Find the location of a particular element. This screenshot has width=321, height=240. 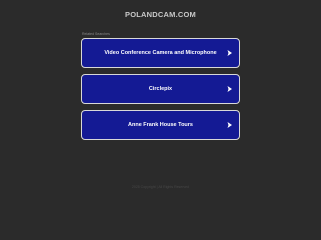

related-link-anne-frank-house-tours: Anne Frank House Tours is located at coordinates (160, 125).